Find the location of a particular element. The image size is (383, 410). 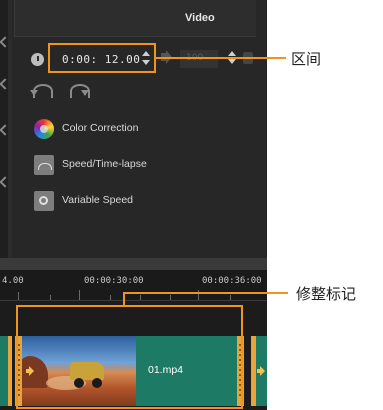

volume-decrement-icon is located at coordinates (232, 61).